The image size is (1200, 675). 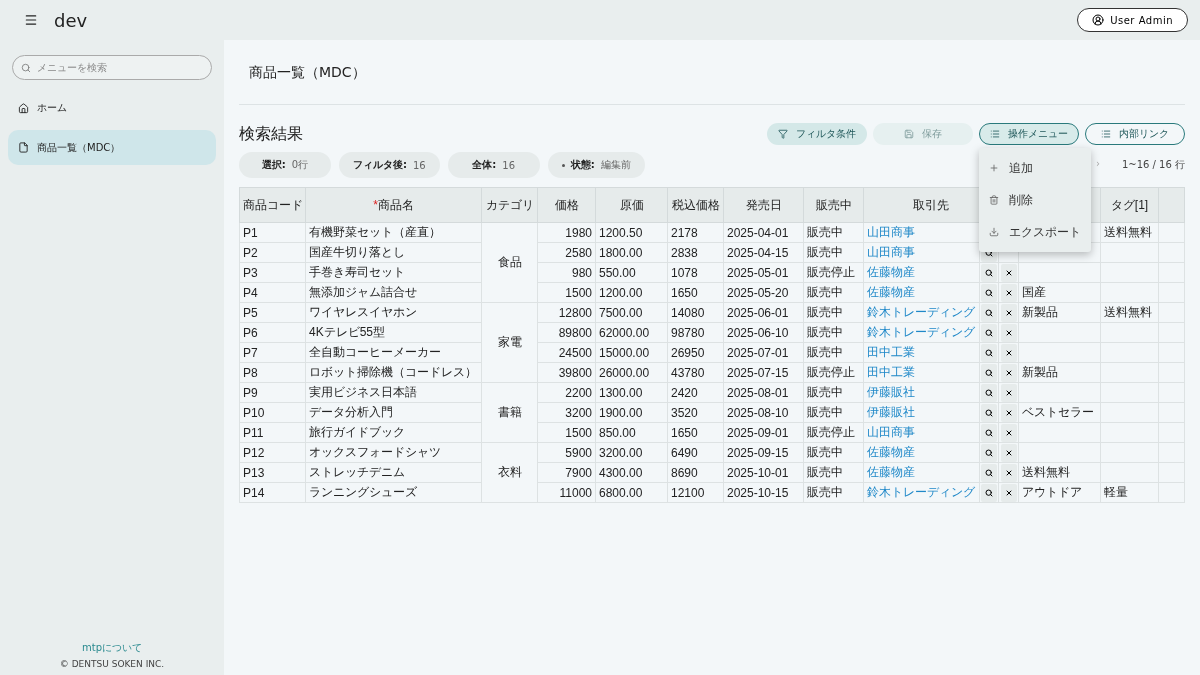 What do you see at coordinates (112, 108) in the screenshot?
I see `sidebar-item: ホーム` at bounding box center [112, 108].